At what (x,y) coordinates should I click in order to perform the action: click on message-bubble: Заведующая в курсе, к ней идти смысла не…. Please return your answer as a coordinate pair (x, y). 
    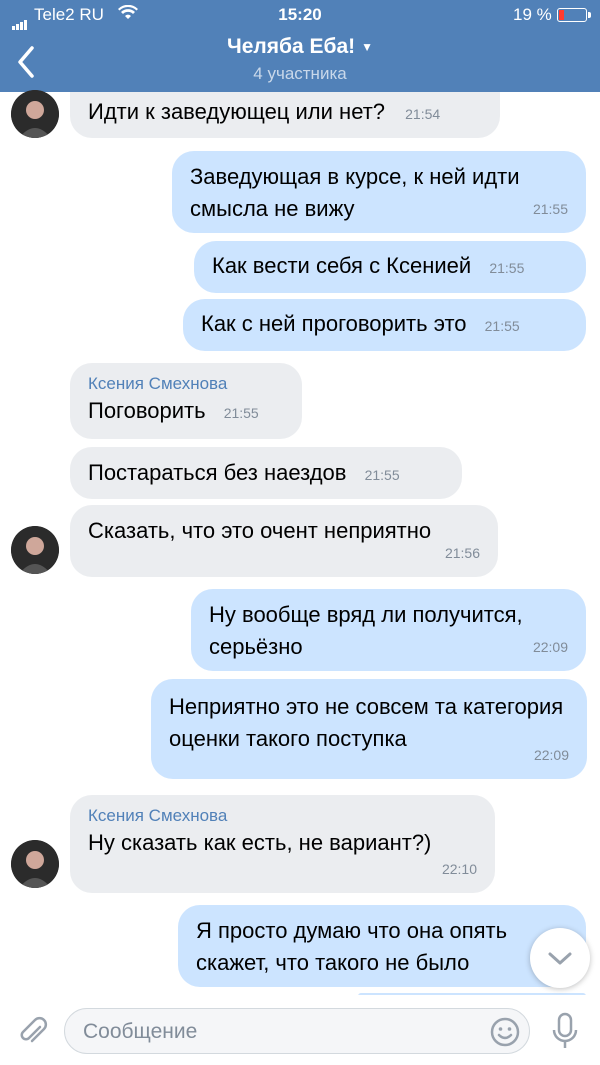
    Looking at the image, I should click on (379, 192).